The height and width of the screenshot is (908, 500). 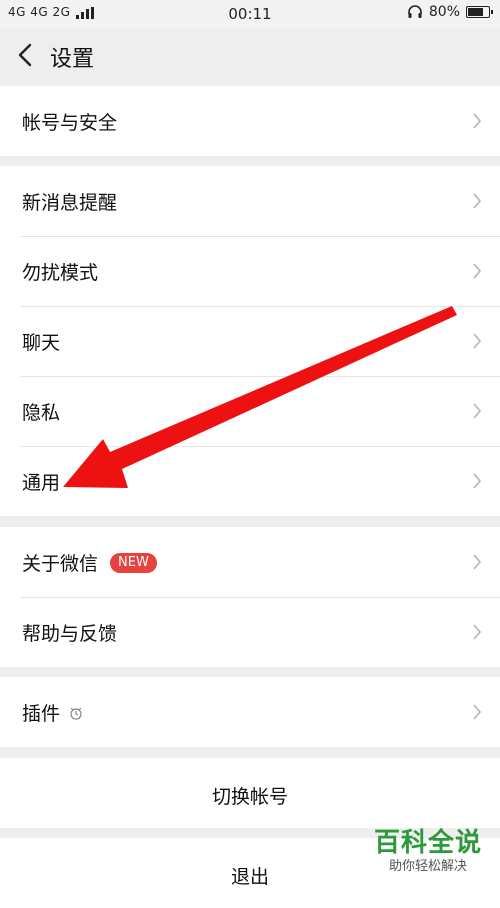 I want to click on switch-account-label: 切换帐号, so click(x=249, y=797).